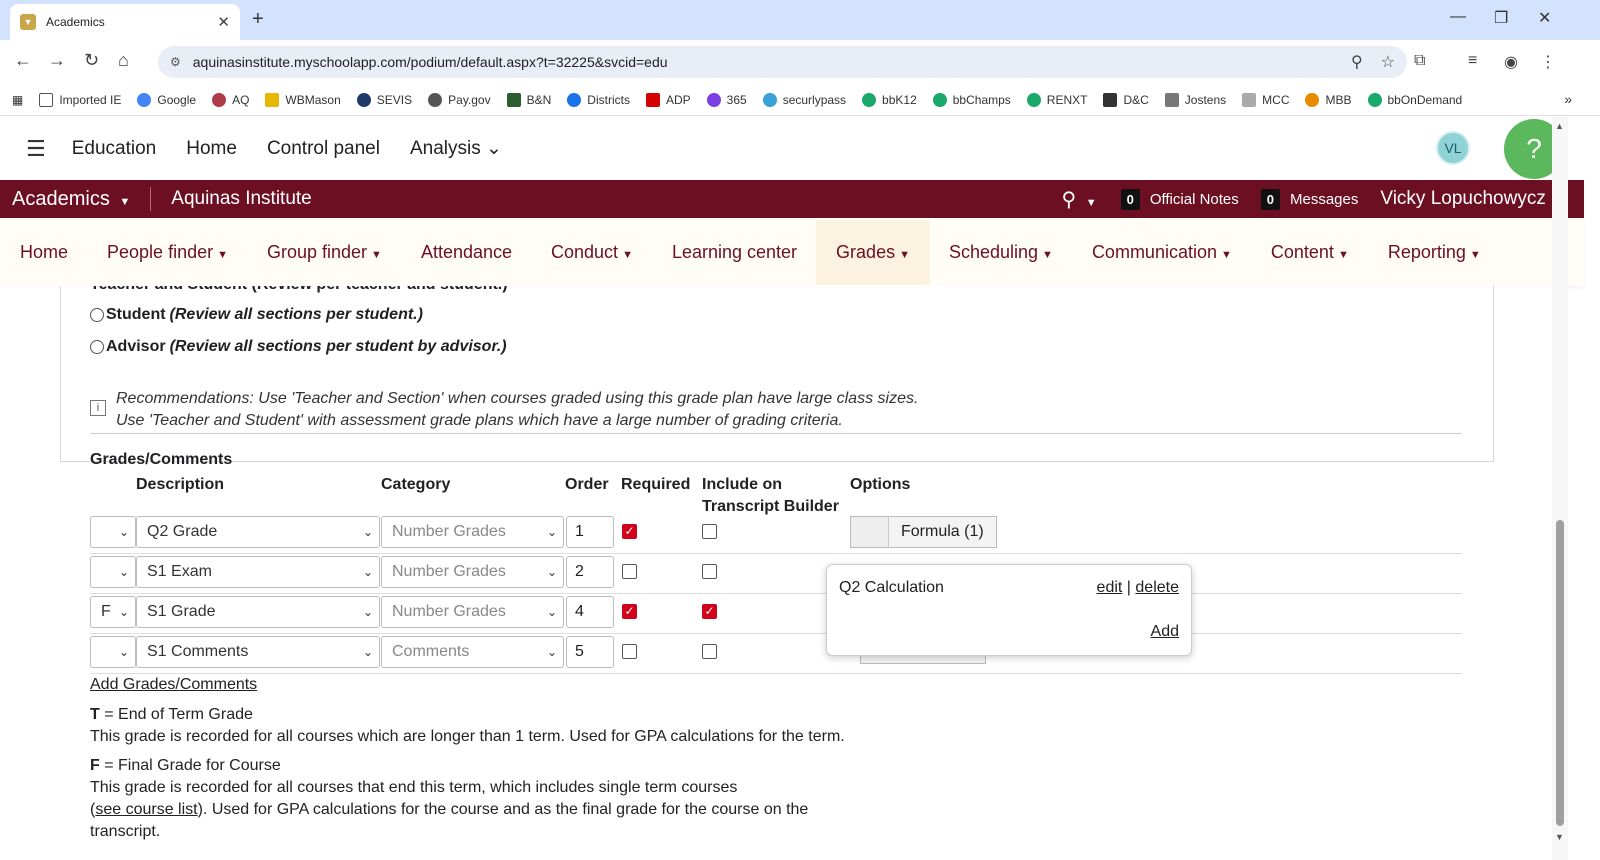  Describe the element at coordinates (1548, 62) in the screenshot. I see `menu-icon: ⋮` at that location.